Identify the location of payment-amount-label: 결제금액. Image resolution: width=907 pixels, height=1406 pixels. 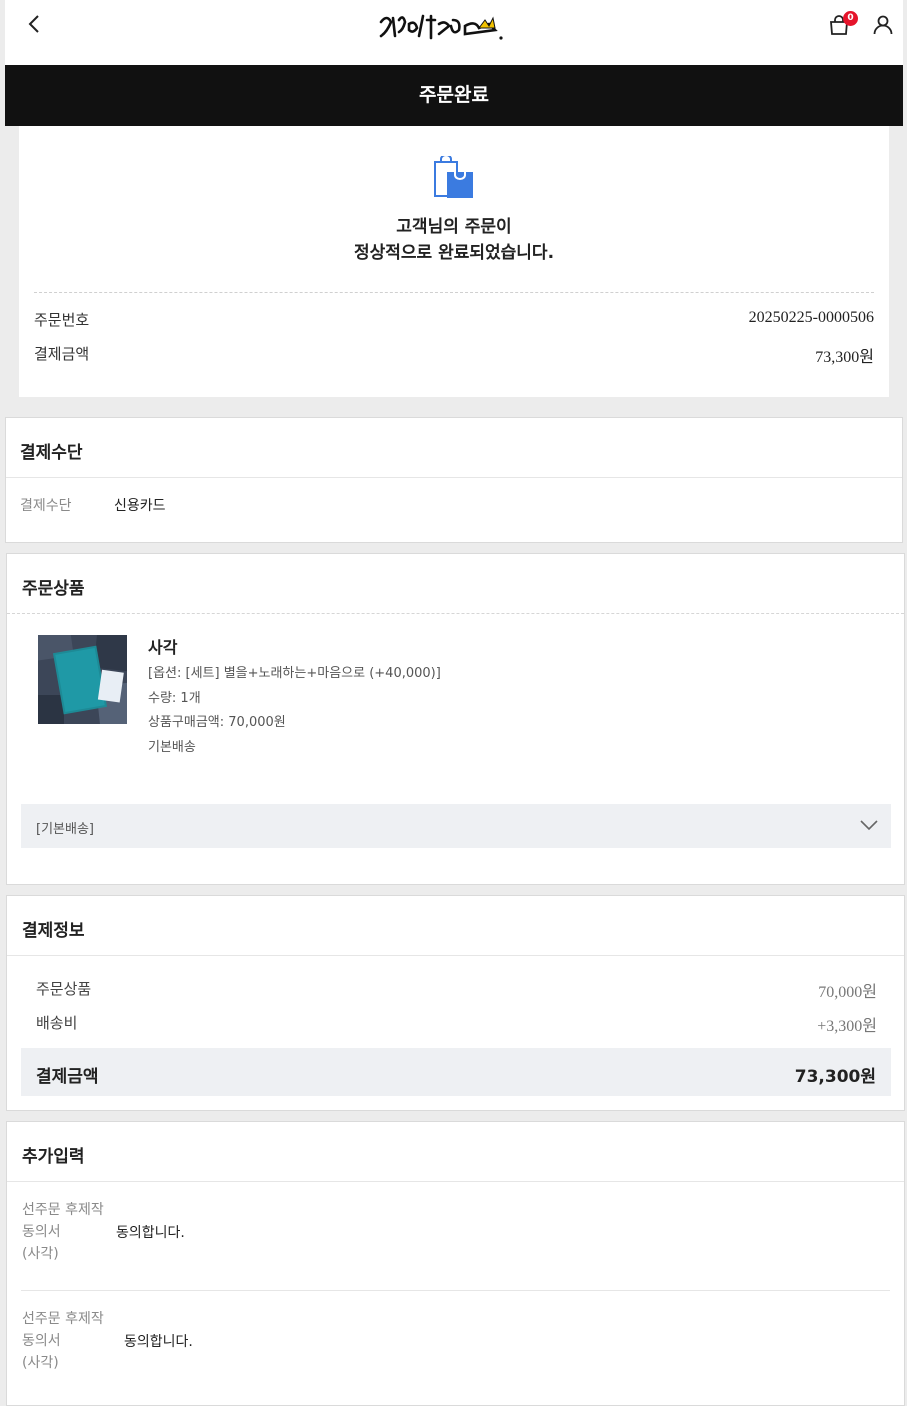
(62, 354).